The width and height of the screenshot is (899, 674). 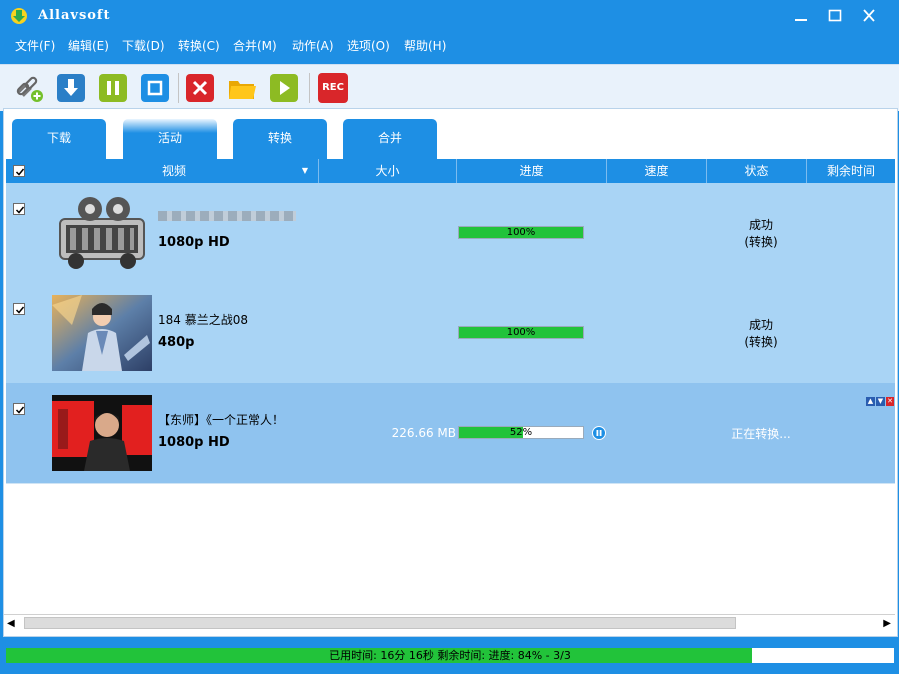 I want to click on play-icon, so click(x=284, y=88).